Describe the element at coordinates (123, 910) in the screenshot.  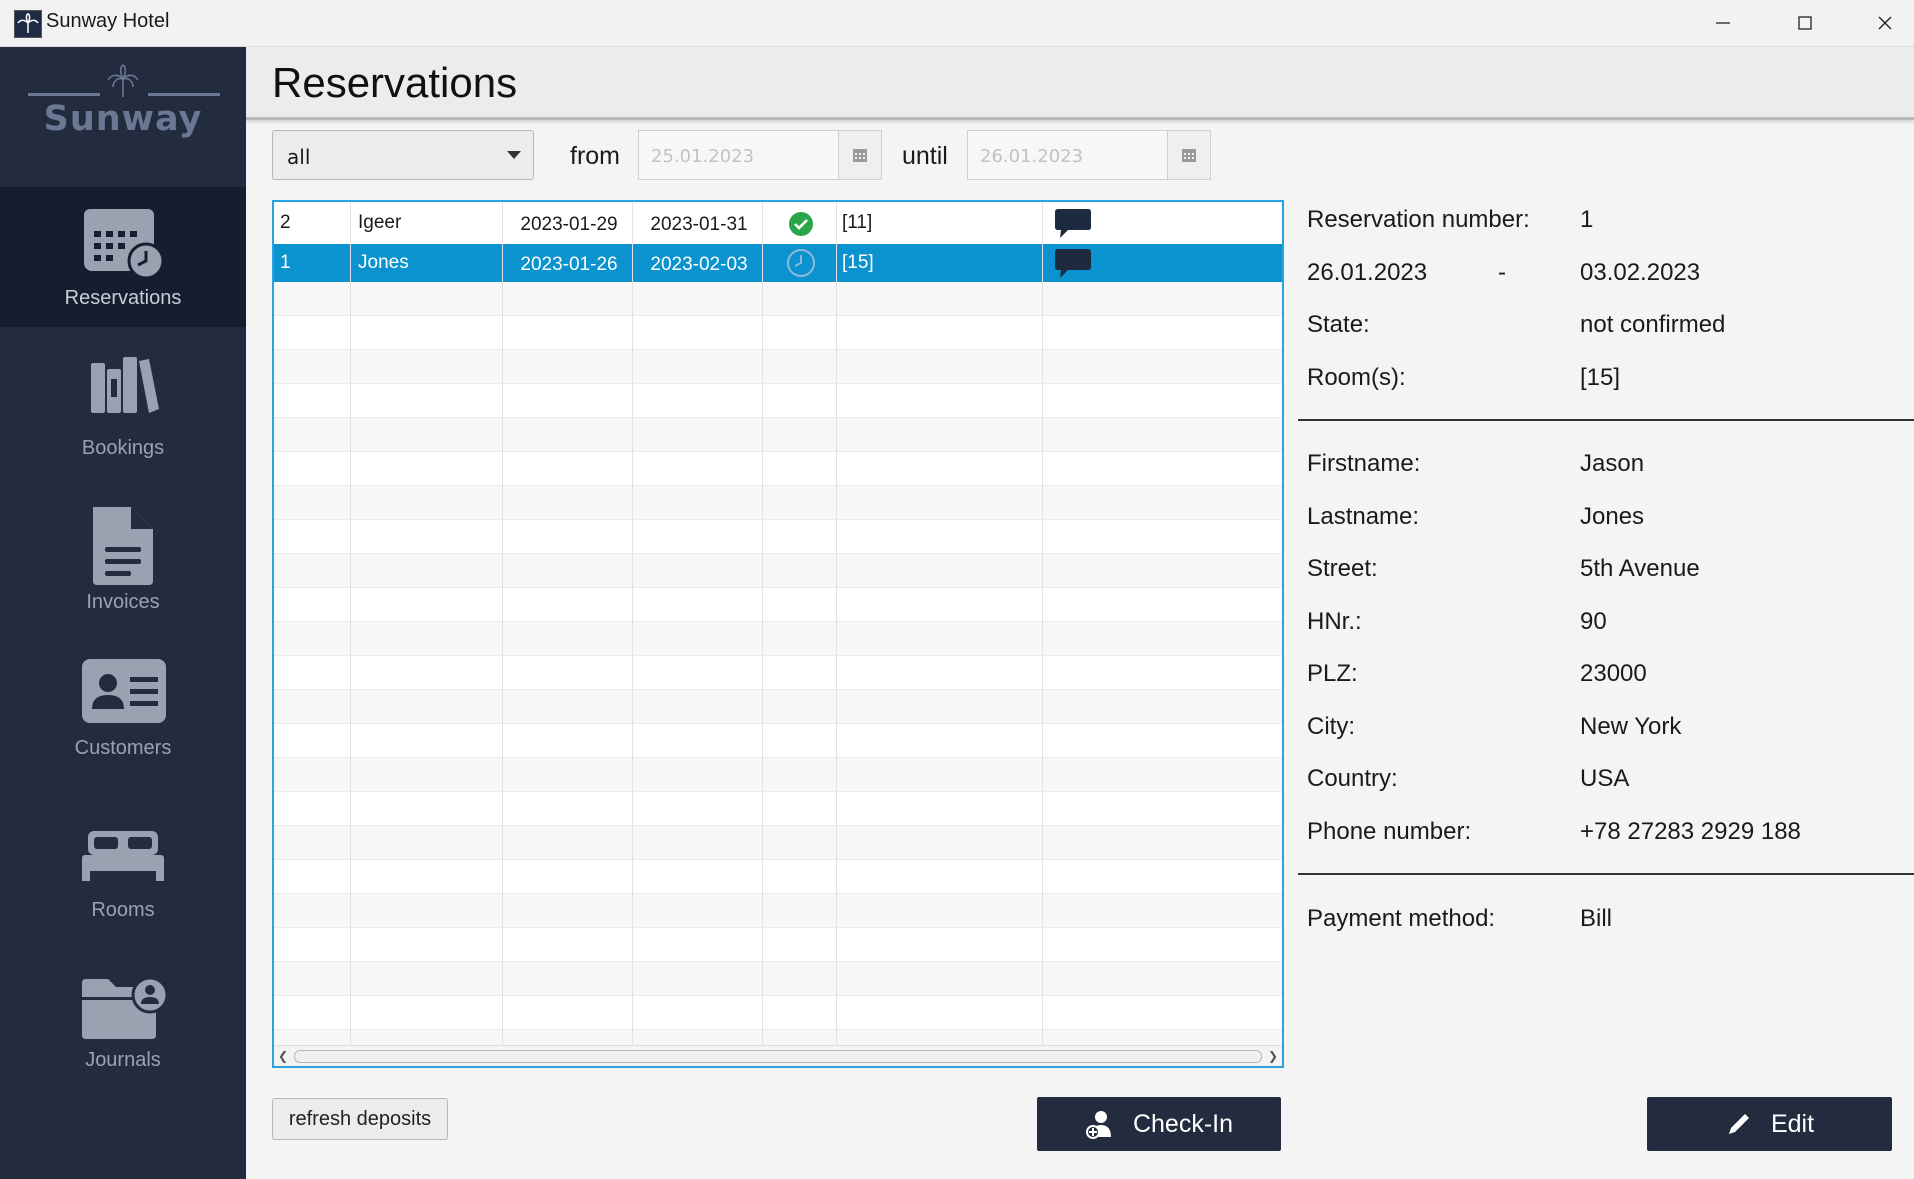
I see `sidebar-item-label: Rooms` at that location.